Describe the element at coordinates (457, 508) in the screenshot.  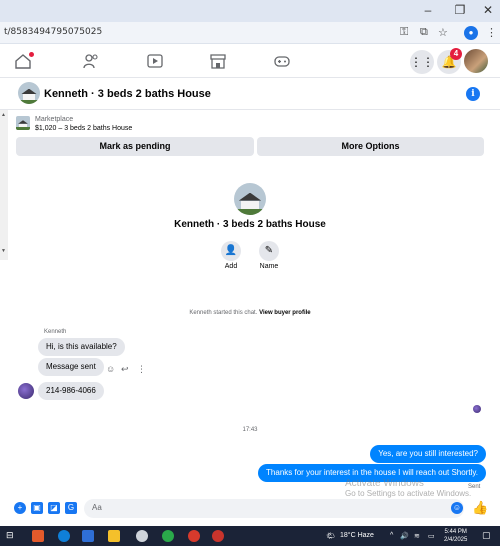
I see `emoji-icon: ☺` at that location.